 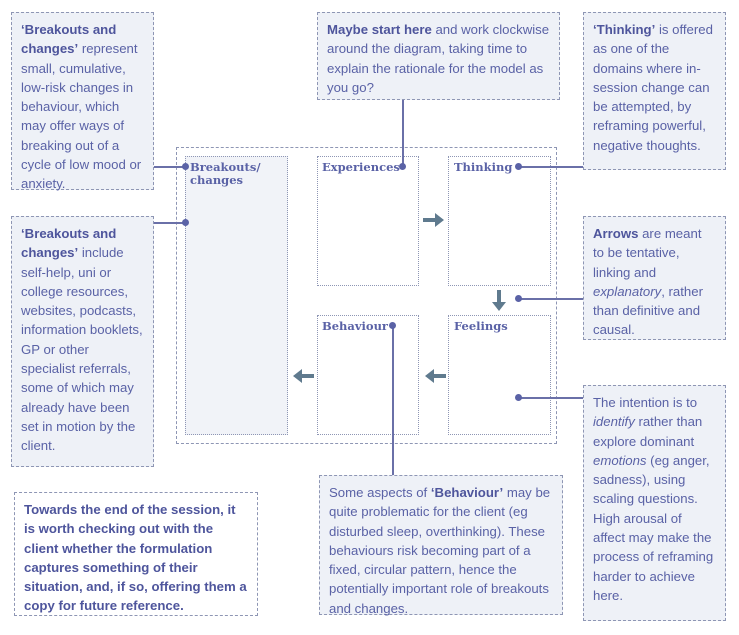 What do you see at coordinates (361, 167) in the screenshot?
I see `box-title-experiences: Experiences` at bounding box center [361, 167].